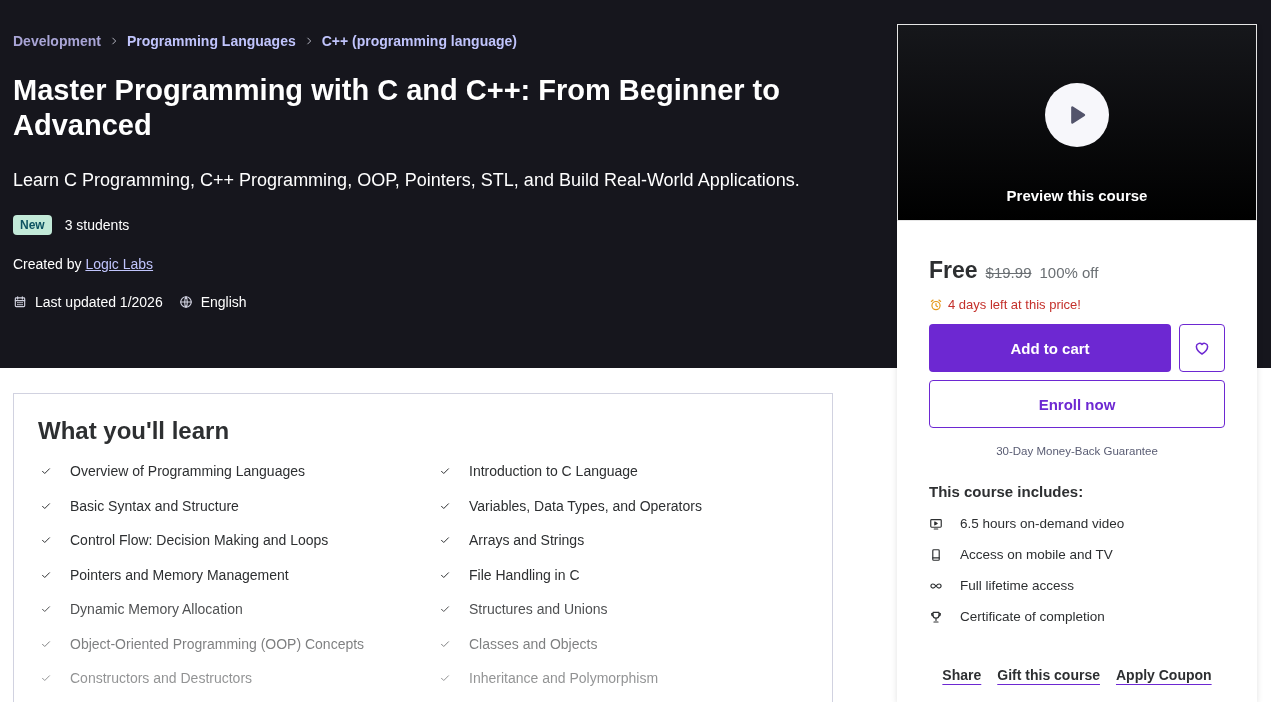 This screenshot has width=1271, height=702. Describe the element at coordinates (217, 644) in the screenshot. I see `learning-outcome: Object-Oriented Programming (OOP) Concepts` at that location.